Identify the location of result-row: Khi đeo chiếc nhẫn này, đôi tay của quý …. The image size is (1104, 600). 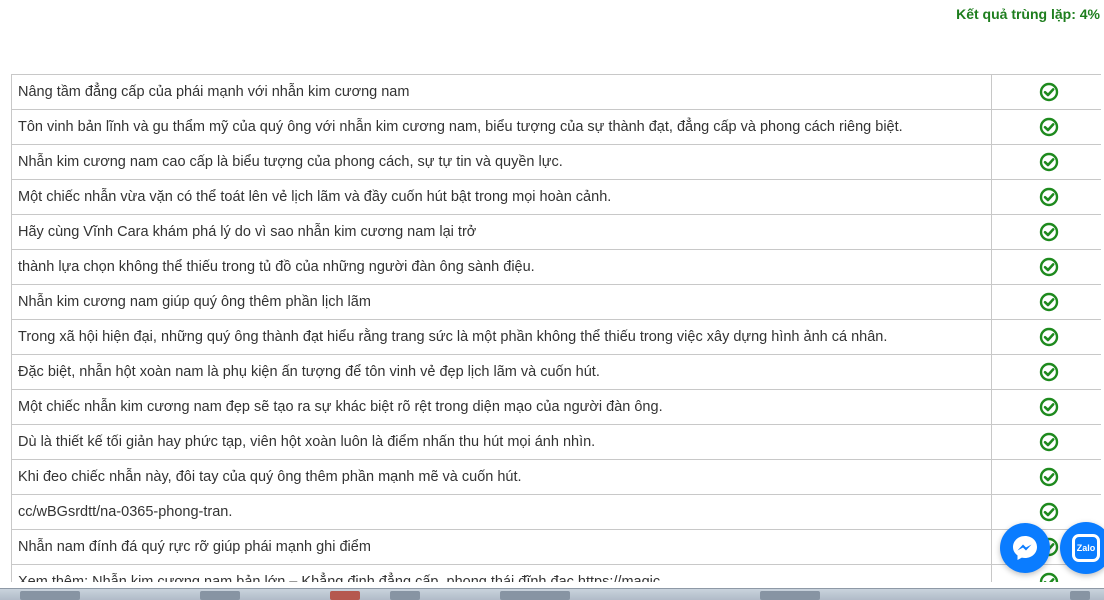
(556, 477).